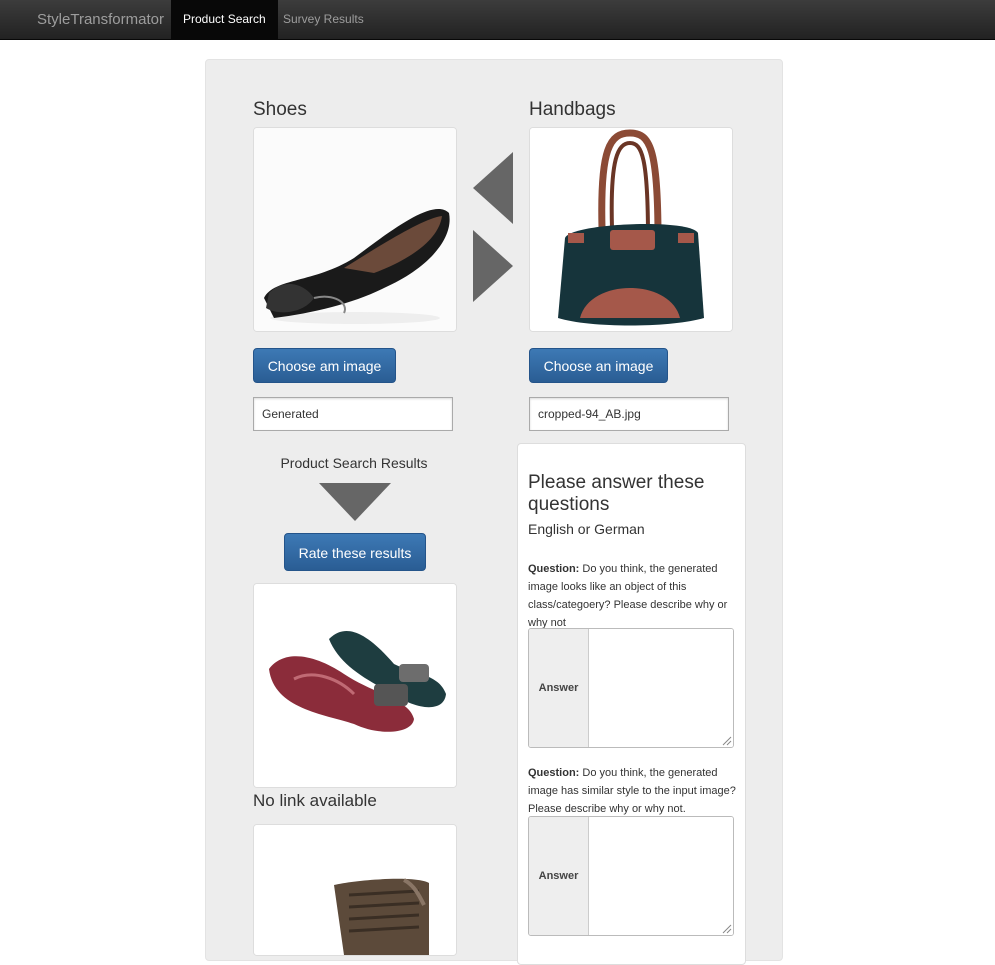 The width and height of the screenshot is (995, 965). What do you see at coordinates (355, 552) in the screenshot?
I see `rate-results-button: Rate these results` at bounding box center [355, 552].